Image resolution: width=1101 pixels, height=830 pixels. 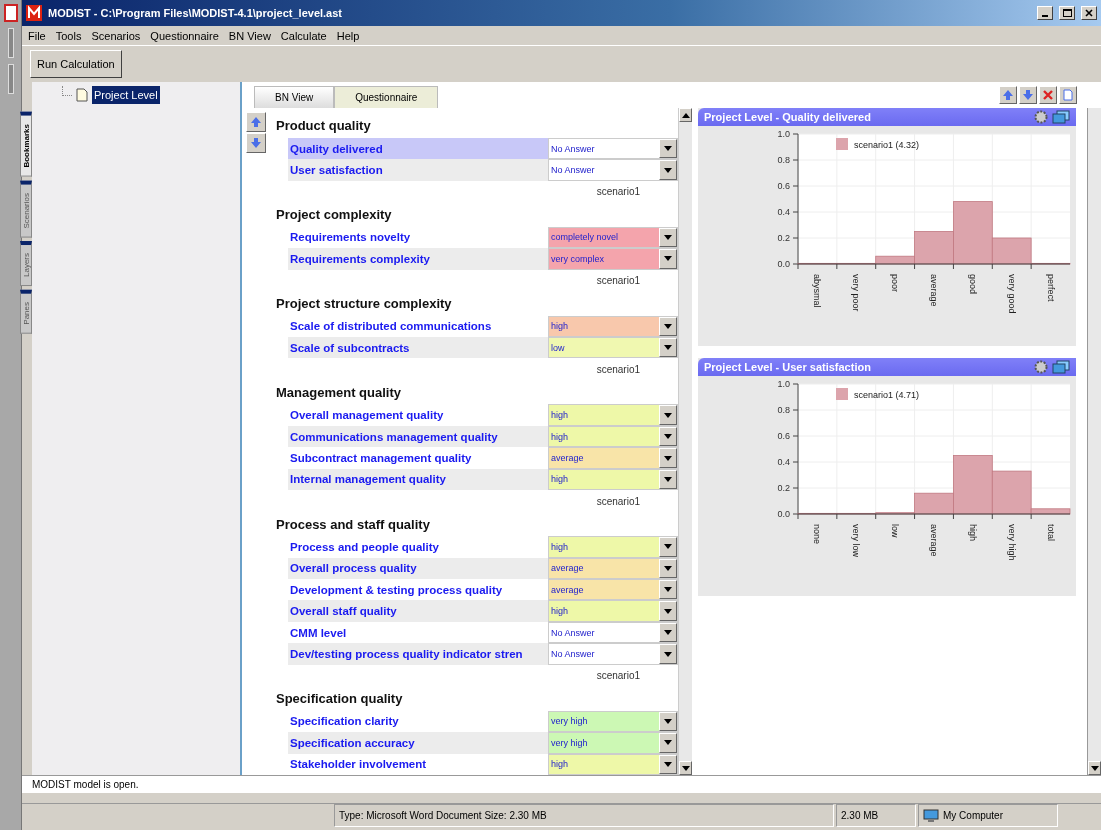 I want to click on legend-label: scenario1 (4.32), so click(x=887, y=145).